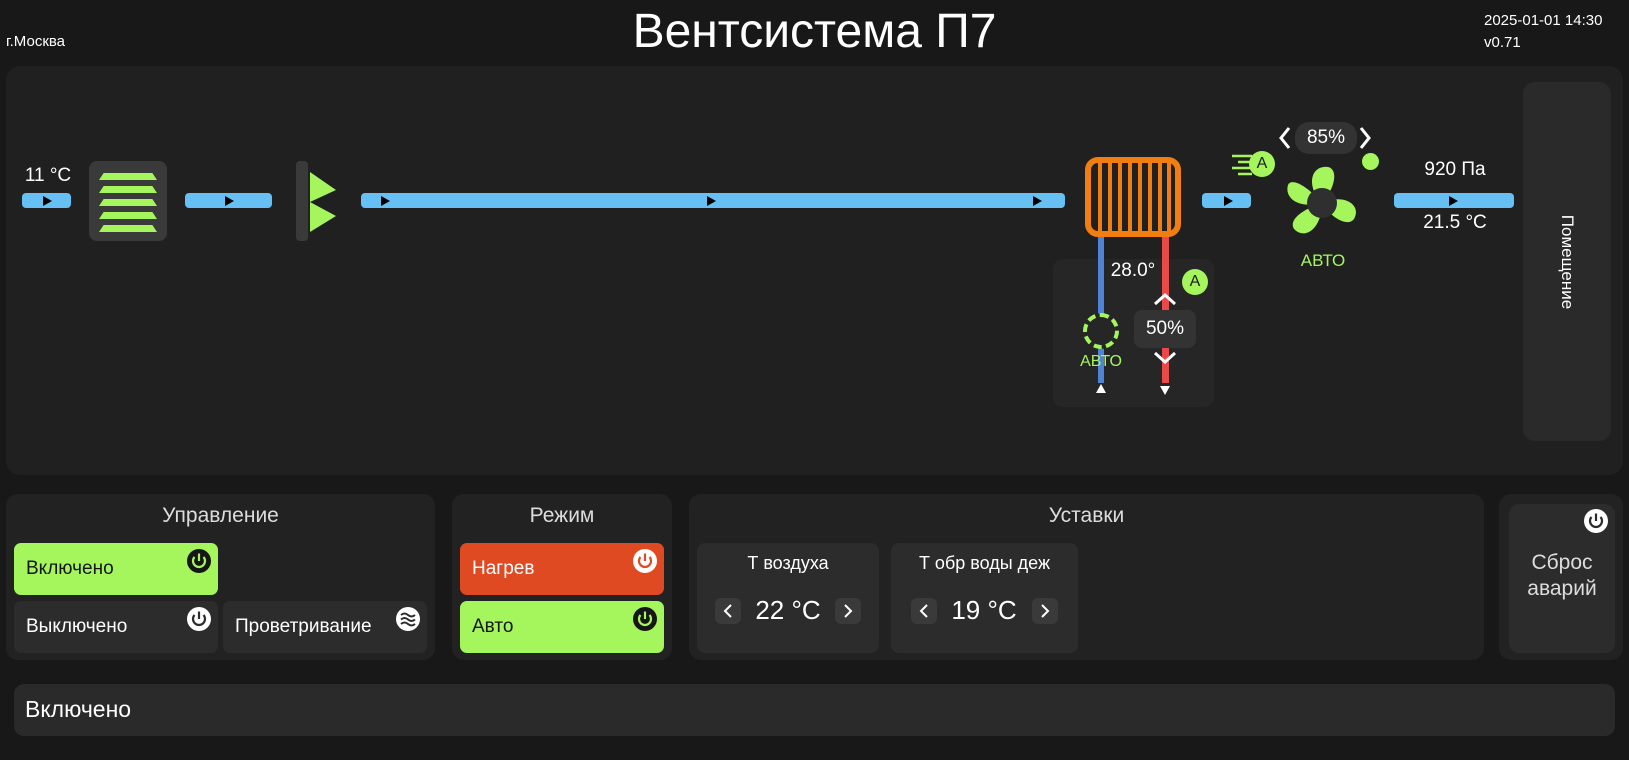 The image size is (1629, 760). I want to click on mode-title: Режим, so click(562, 515).